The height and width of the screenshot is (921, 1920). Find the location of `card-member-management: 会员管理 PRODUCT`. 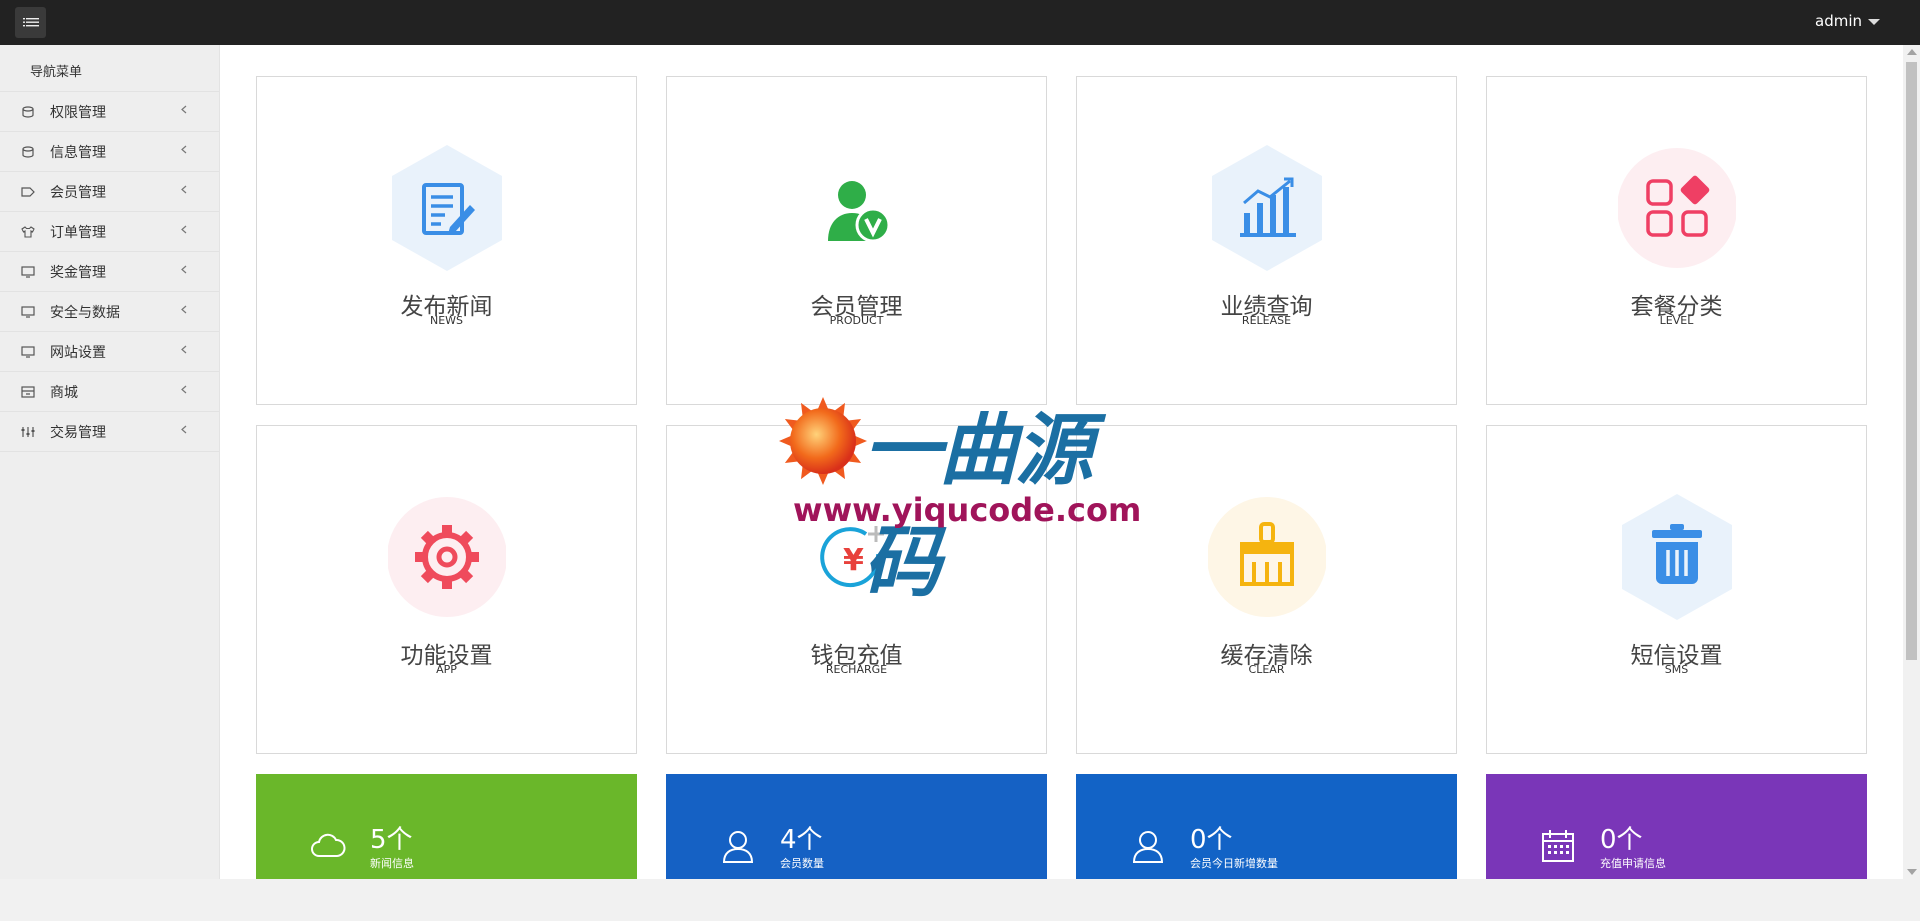

card-member-management: 会员管理 PRODUCT is located at coordinates (856, 240).